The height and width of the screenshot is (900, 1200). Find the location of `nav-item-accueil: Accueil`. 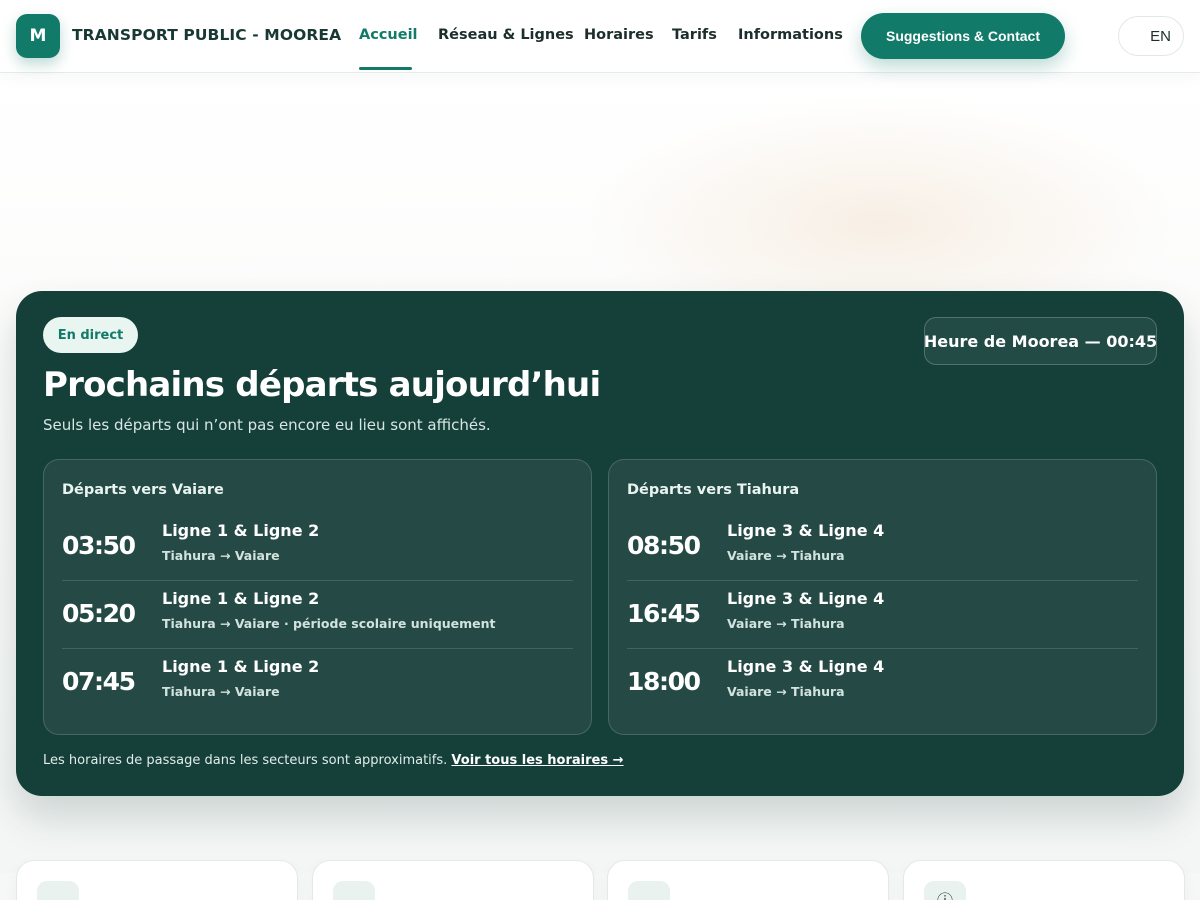

nav-item-accueil: Accueil is located at coordinates (388, 35).